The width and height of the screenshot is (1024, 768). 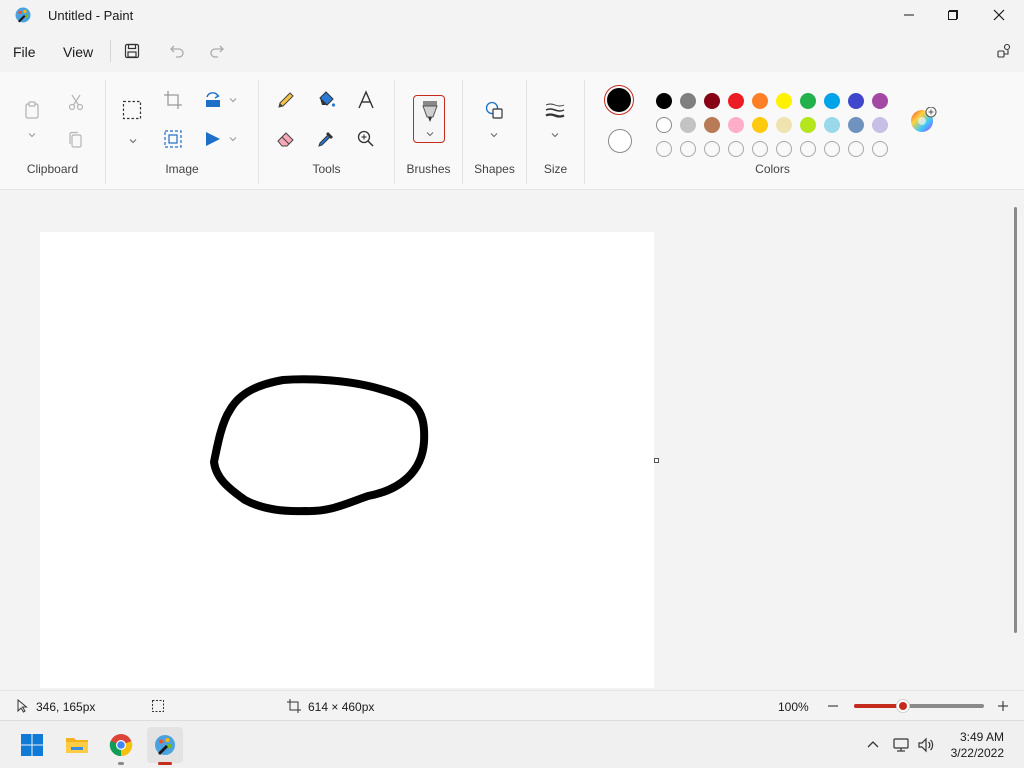 I want to click on folder-icon, so click(x=77, y=745).